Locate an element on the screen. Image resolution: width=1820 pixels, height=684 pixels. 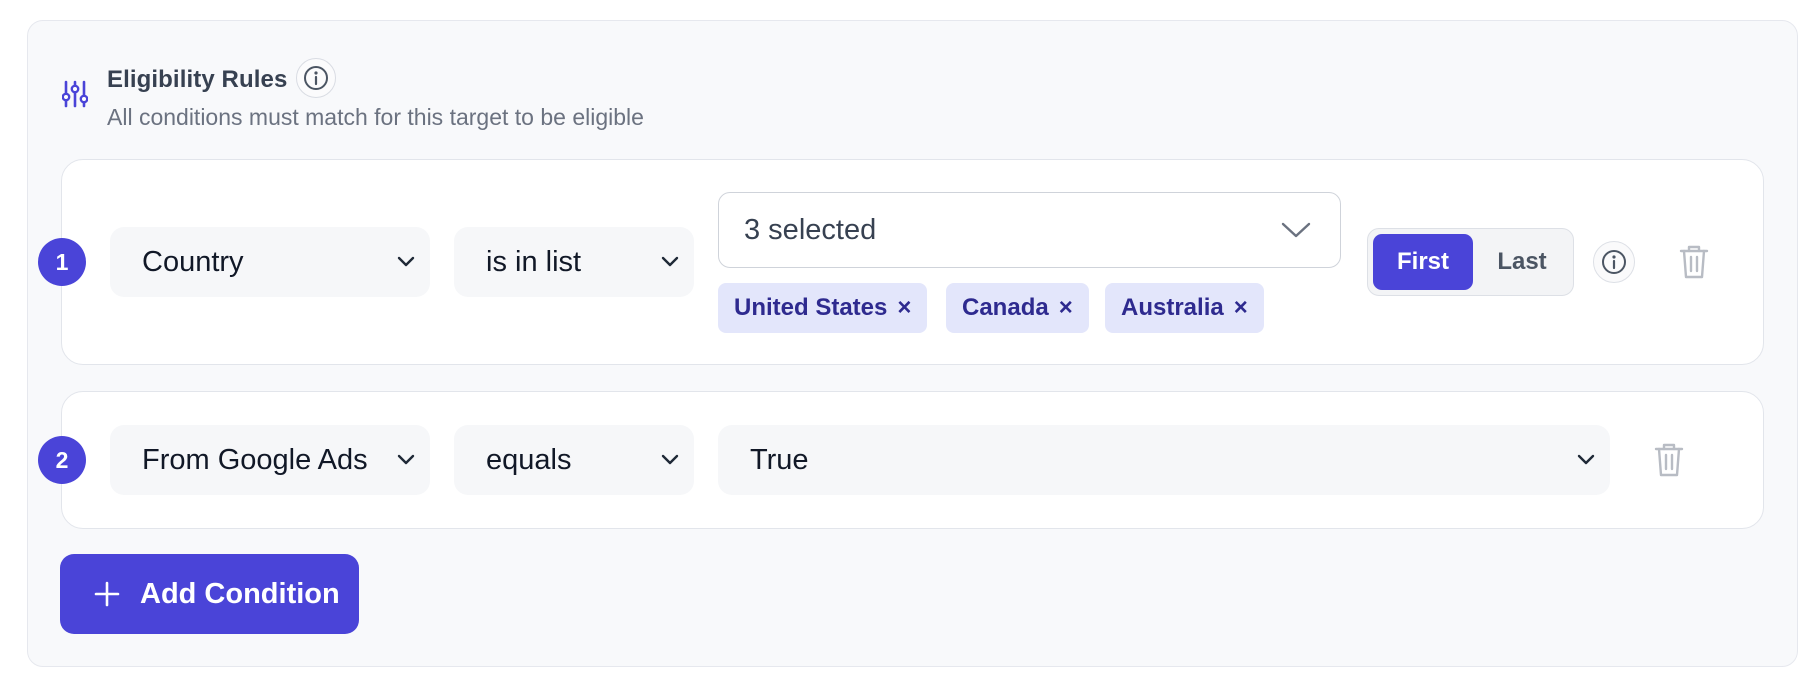
selected-chip: United States × is located at coordinates (823, 308).